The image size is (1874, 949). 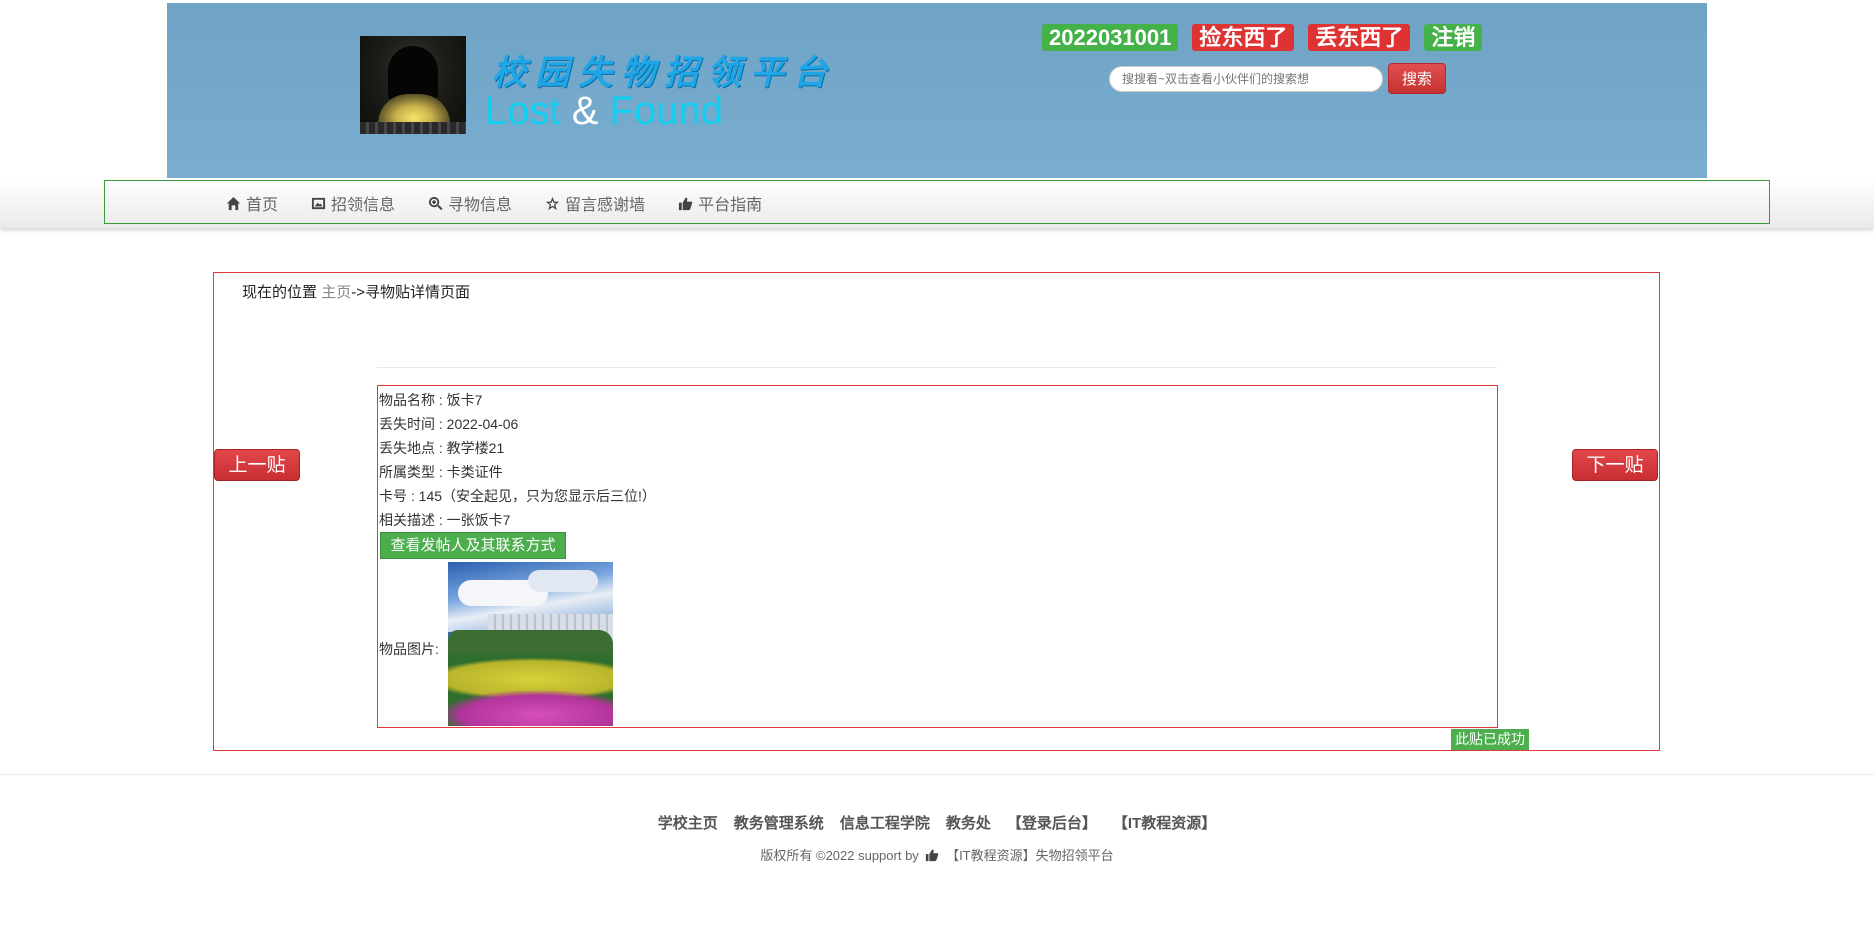 What do you see at coordinates (1417, 78) in the screenshot?
I see `search-button: 搜索` at bounding box center [1417, 78].